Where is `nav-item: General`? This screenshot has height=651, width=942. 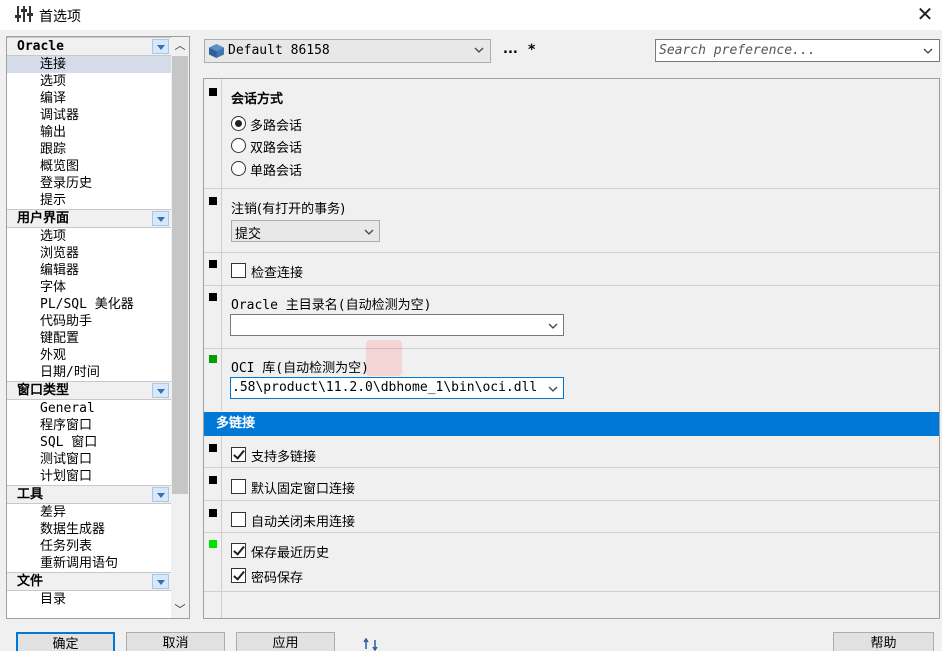
nav-item: General is located at coordinates (89, 408).